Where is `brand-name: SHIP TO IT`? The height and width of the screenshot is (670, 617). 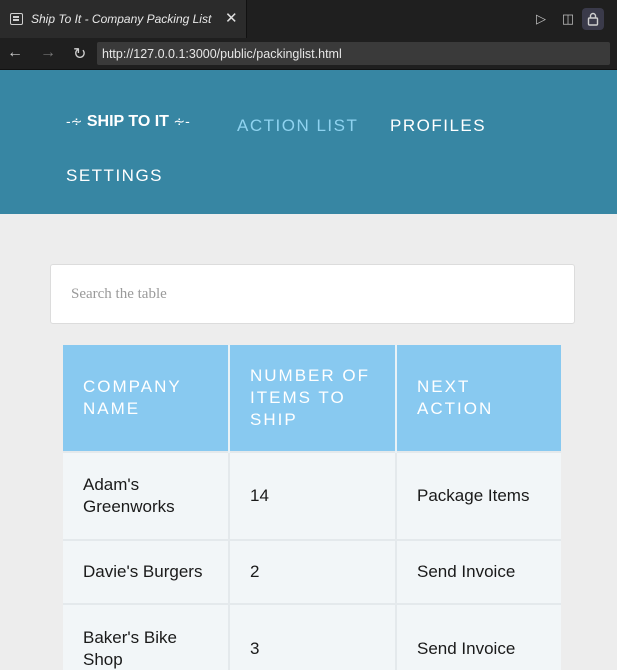
brand-name: SHIP TO IT is located at coordinates (127, 121).